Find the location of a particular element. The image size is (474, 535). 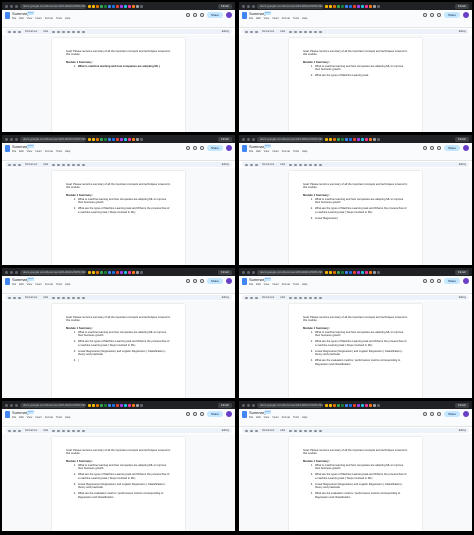

avatar is located at coordinates (466, 148).